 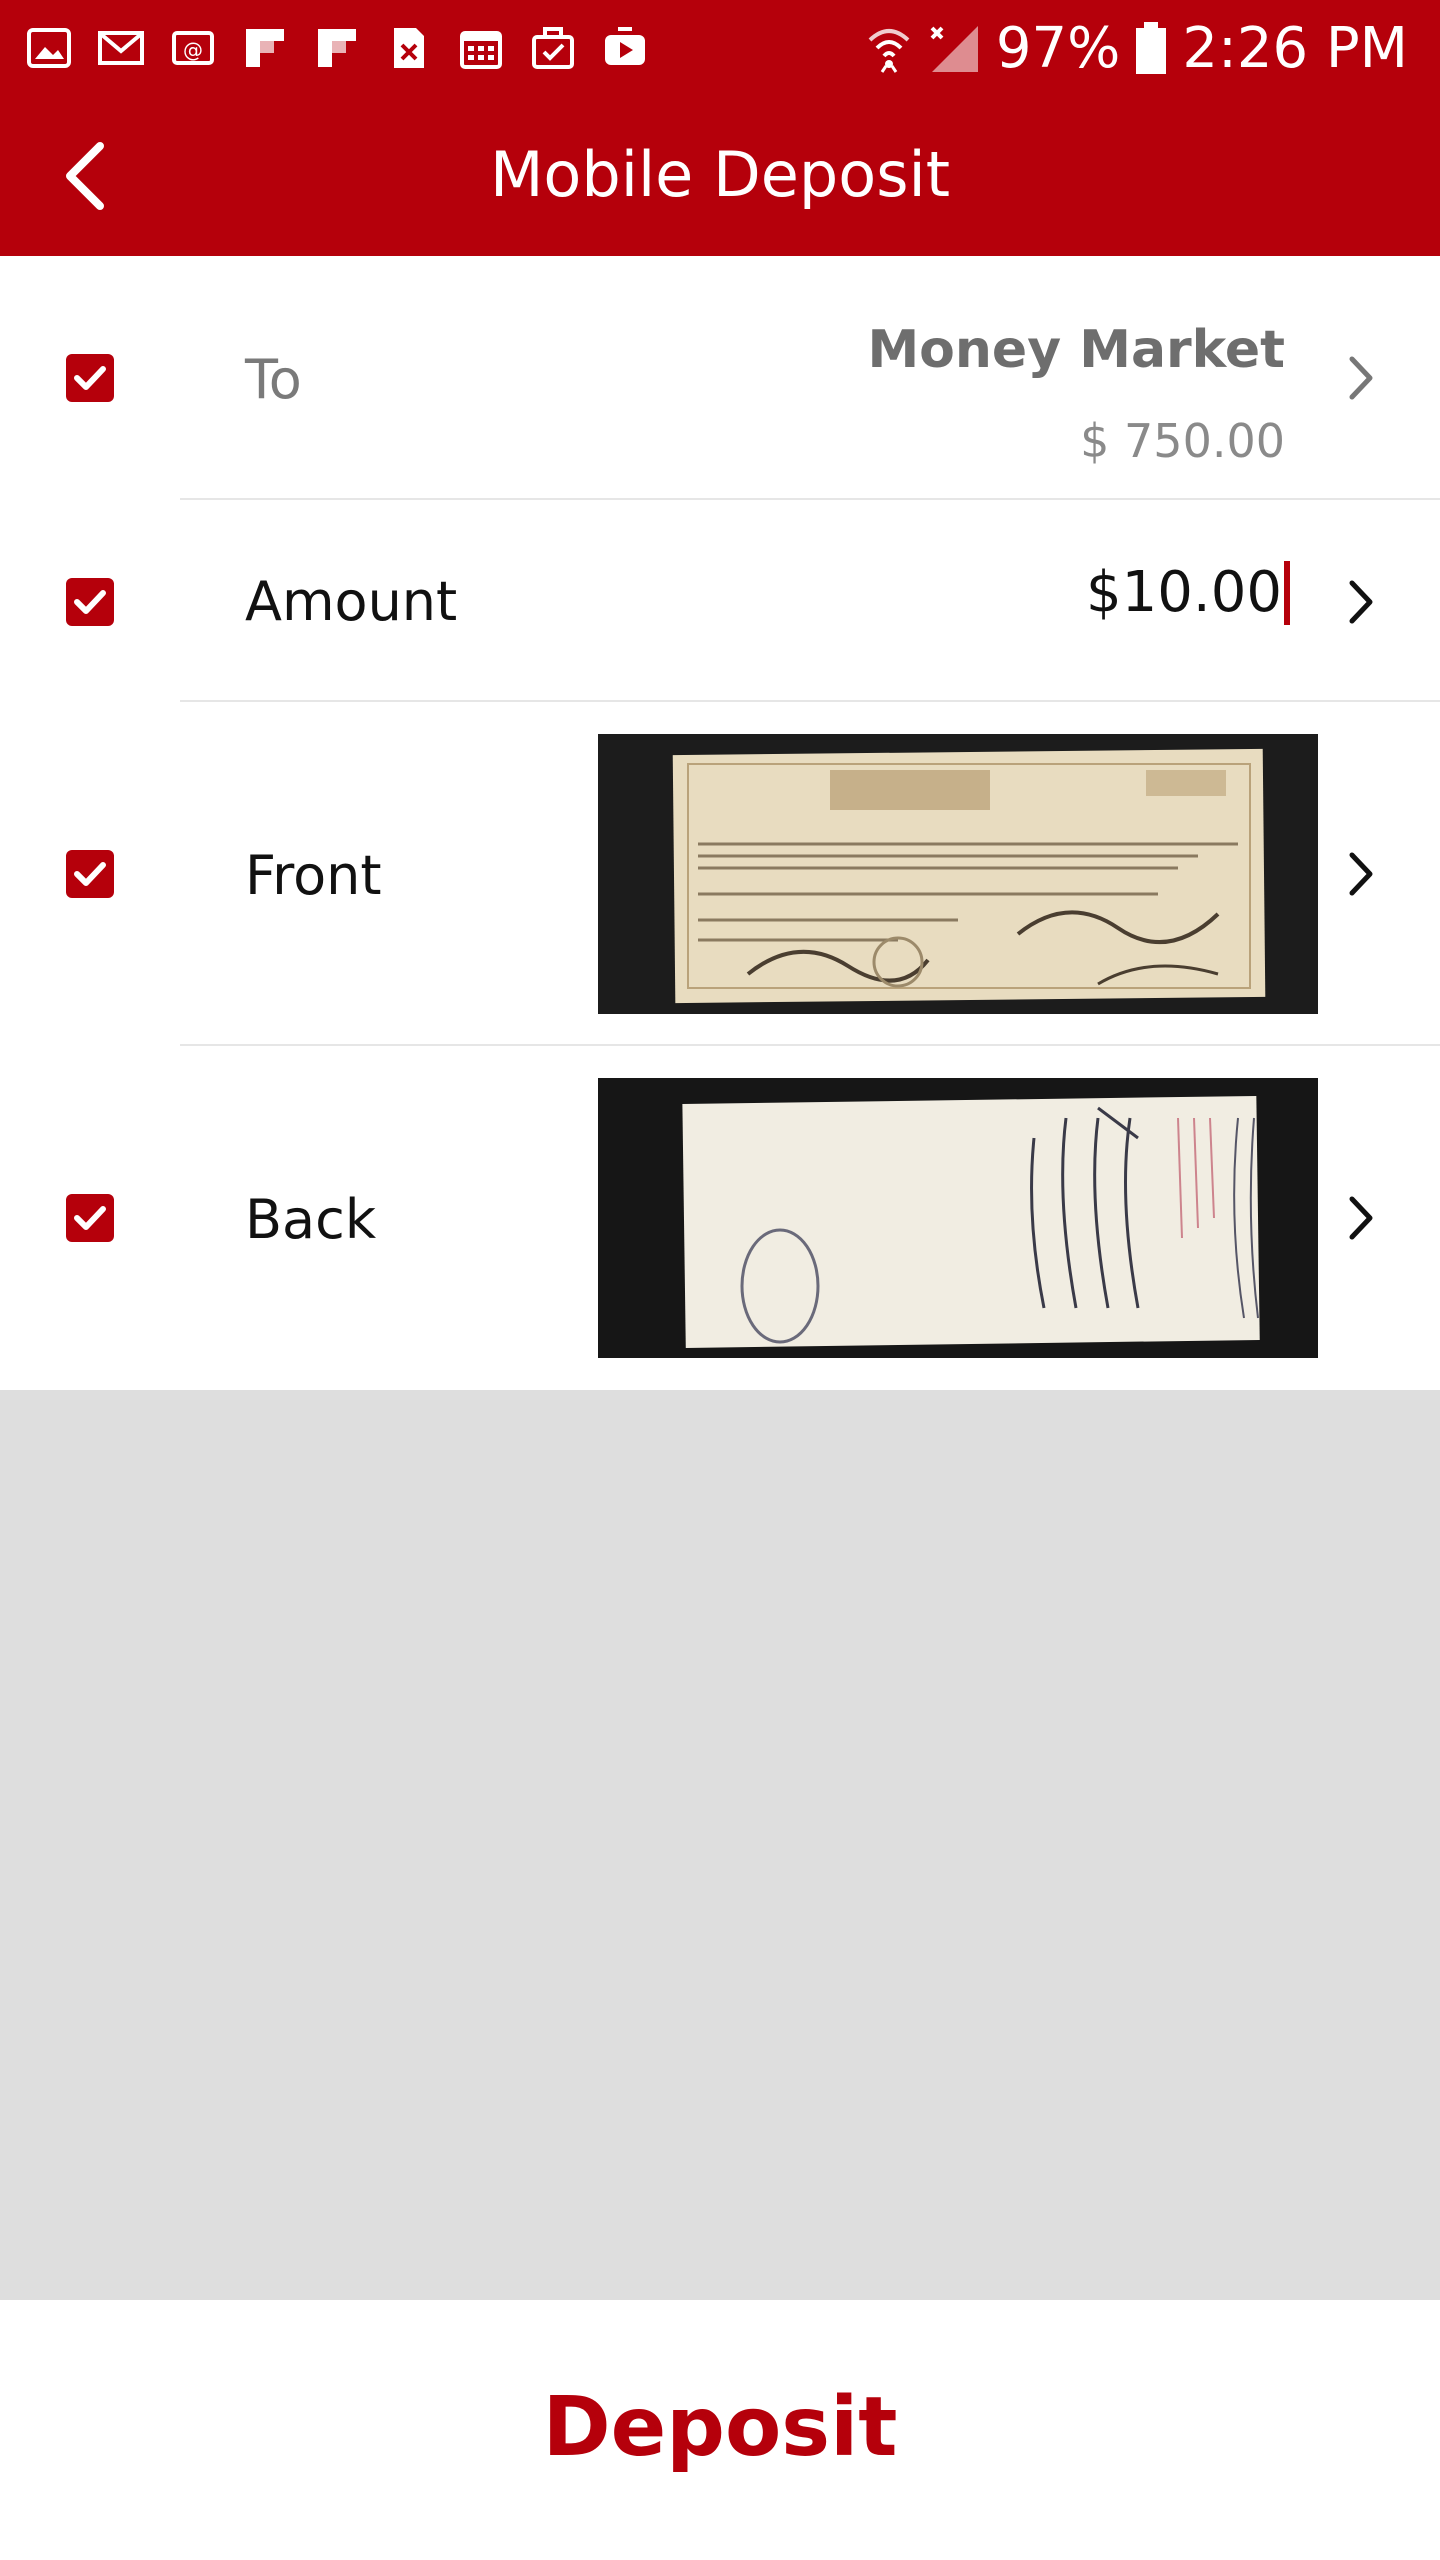 I want to click on to-account-row: To Money Market $ 750.00, so click(x=720, y=378).